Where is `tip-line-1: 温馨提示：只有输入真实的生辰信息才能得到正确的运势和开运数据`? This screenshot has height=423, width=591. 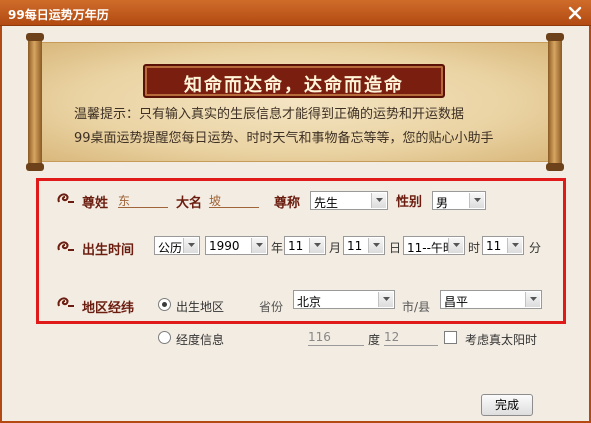 tip-line-1: 温馨提示：只有输入真实的生辰信息才能得到正确的运势和开运数据 is located at coordinates (269, 114).